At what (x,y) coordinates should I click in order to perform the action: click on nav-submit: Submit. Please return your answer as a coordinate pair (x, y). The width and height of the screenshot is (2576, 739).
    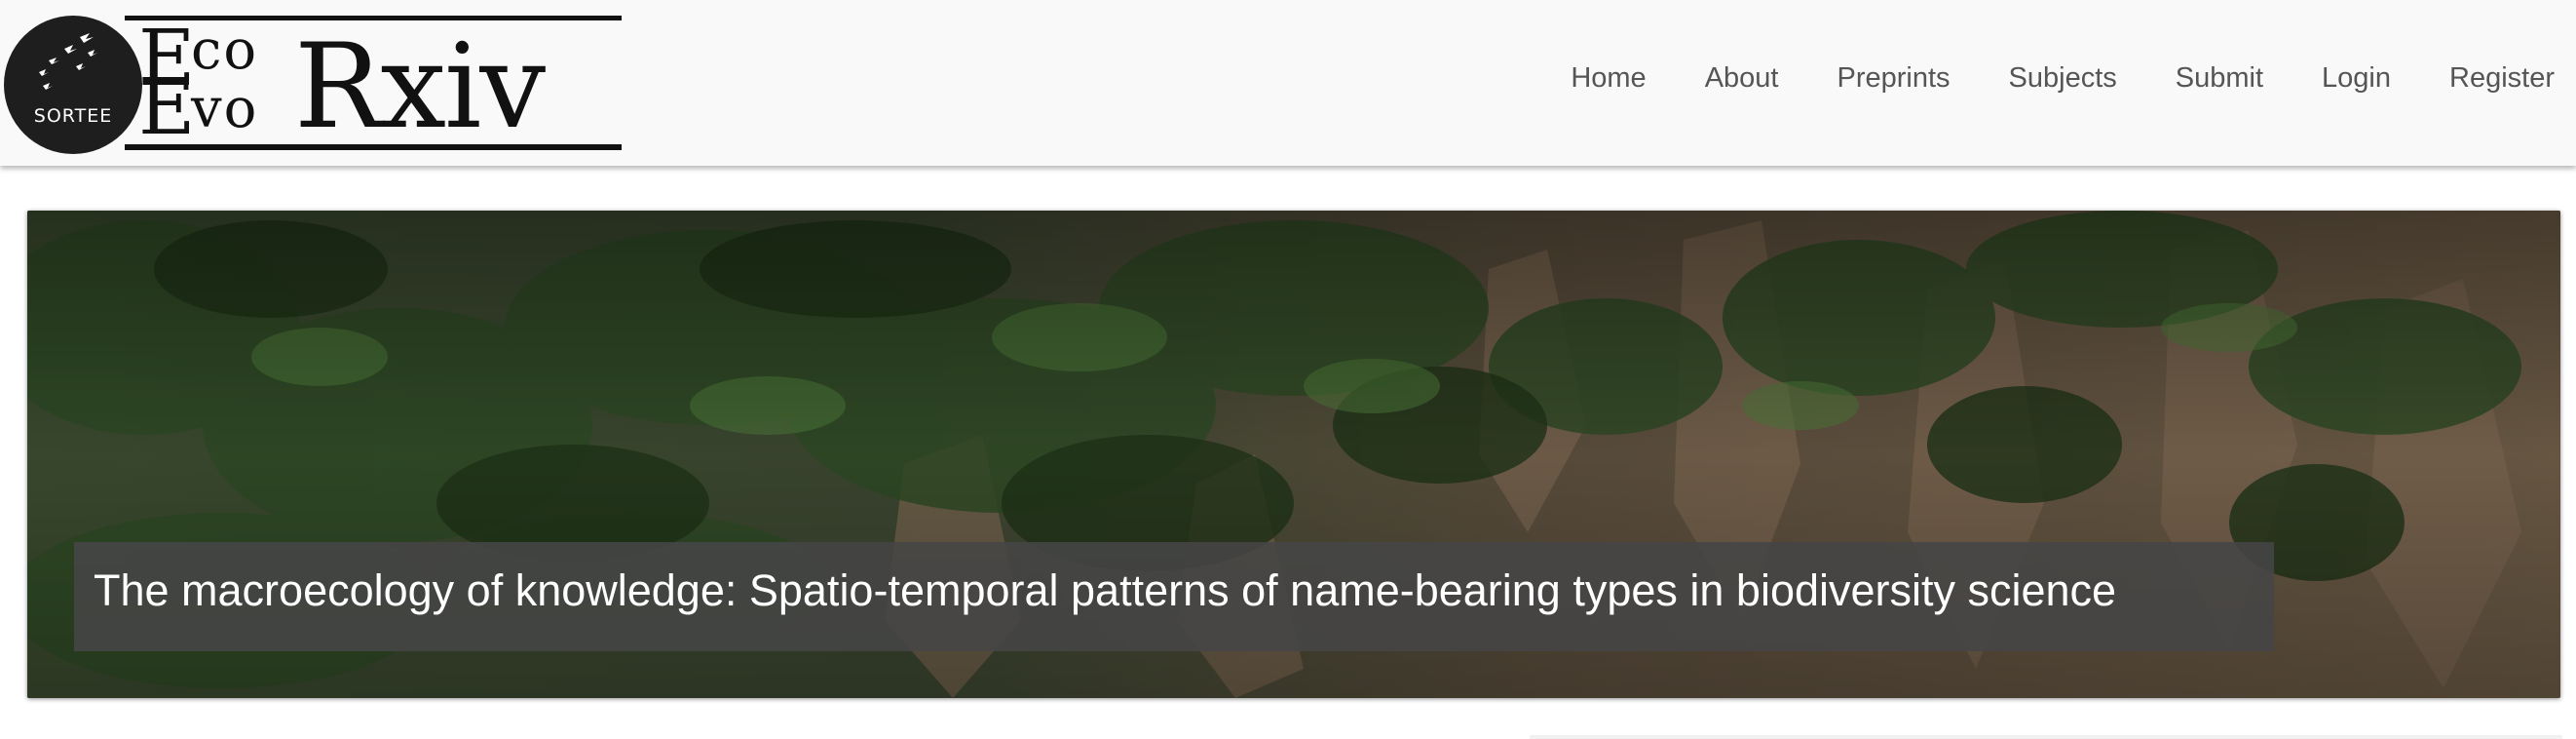
    Looking at the image, I should click on (2219, 78).